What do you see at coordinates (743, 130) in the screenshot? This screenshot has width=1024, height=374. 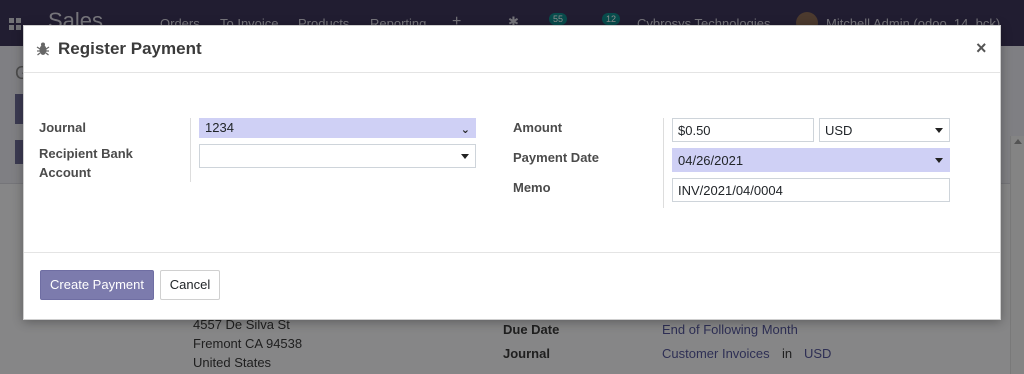 I see `amount-input: $0.50` at bounding box center [743, 130].